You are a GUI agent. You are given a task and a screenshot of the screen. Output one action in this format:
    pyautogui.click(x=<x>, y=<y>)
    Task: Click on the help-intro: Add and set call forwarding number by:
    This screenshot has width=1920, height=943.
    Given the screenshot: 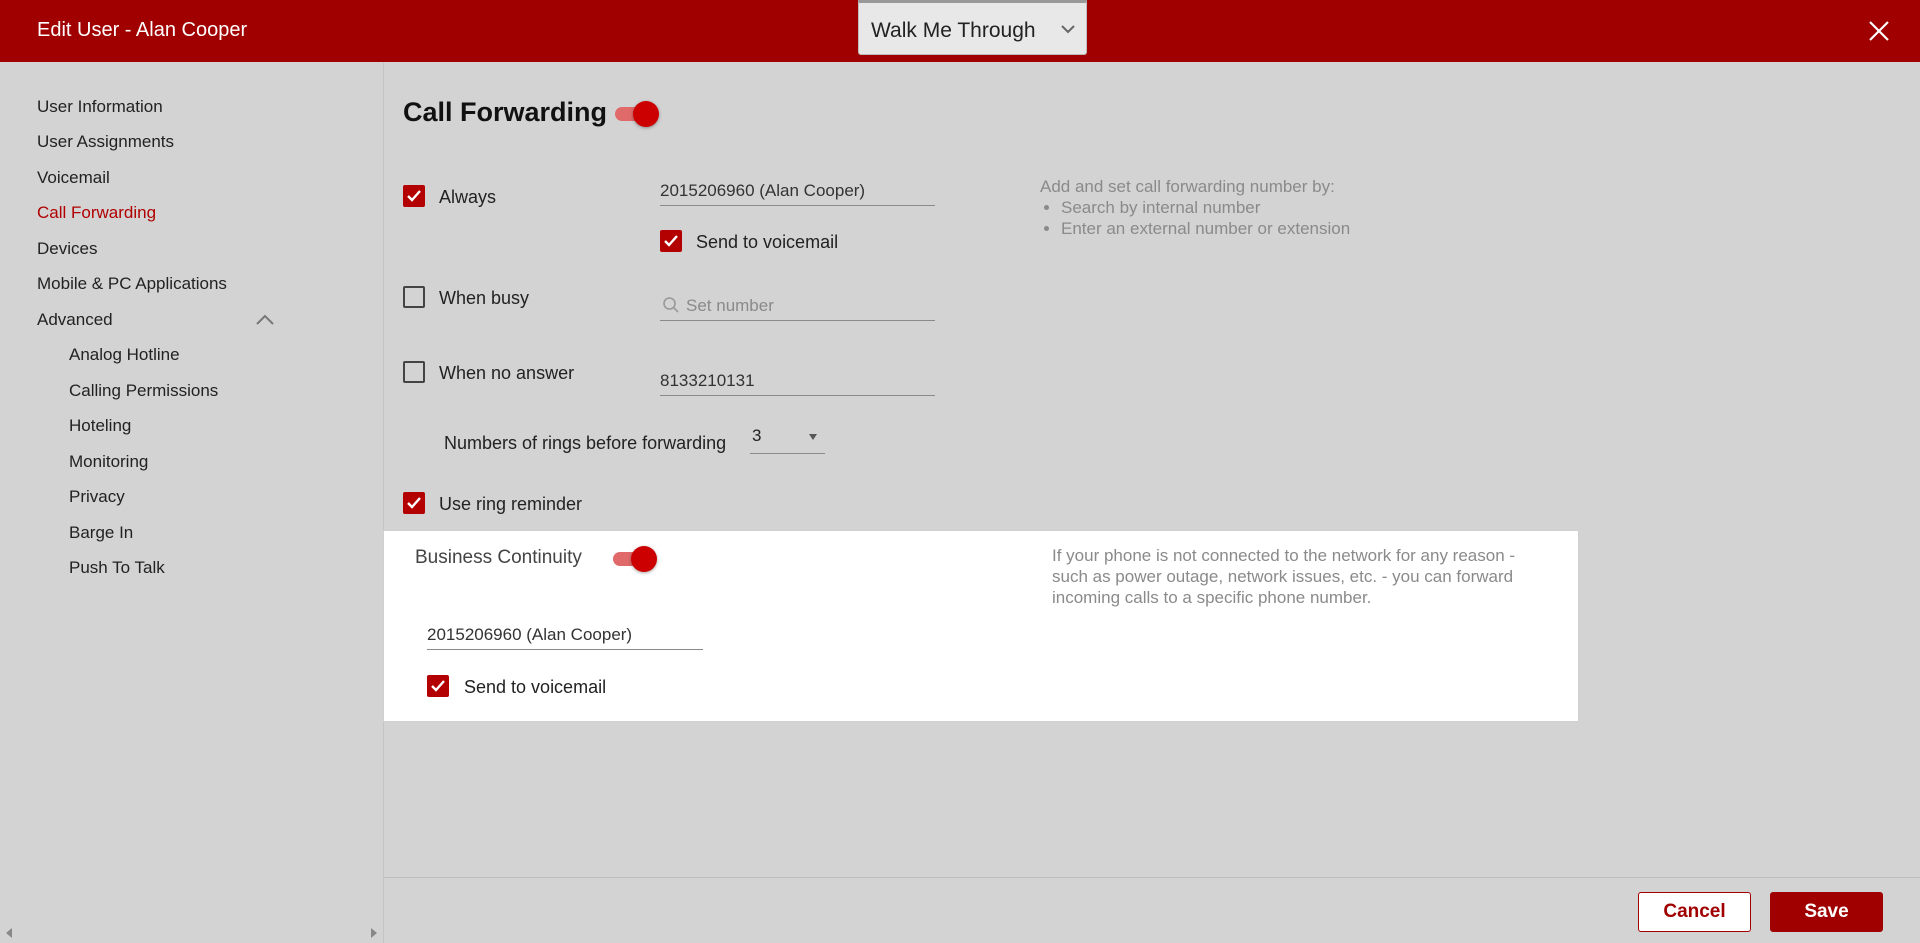 What is the action you would take?
    pyautogui.click(x=1187, y=186)
    